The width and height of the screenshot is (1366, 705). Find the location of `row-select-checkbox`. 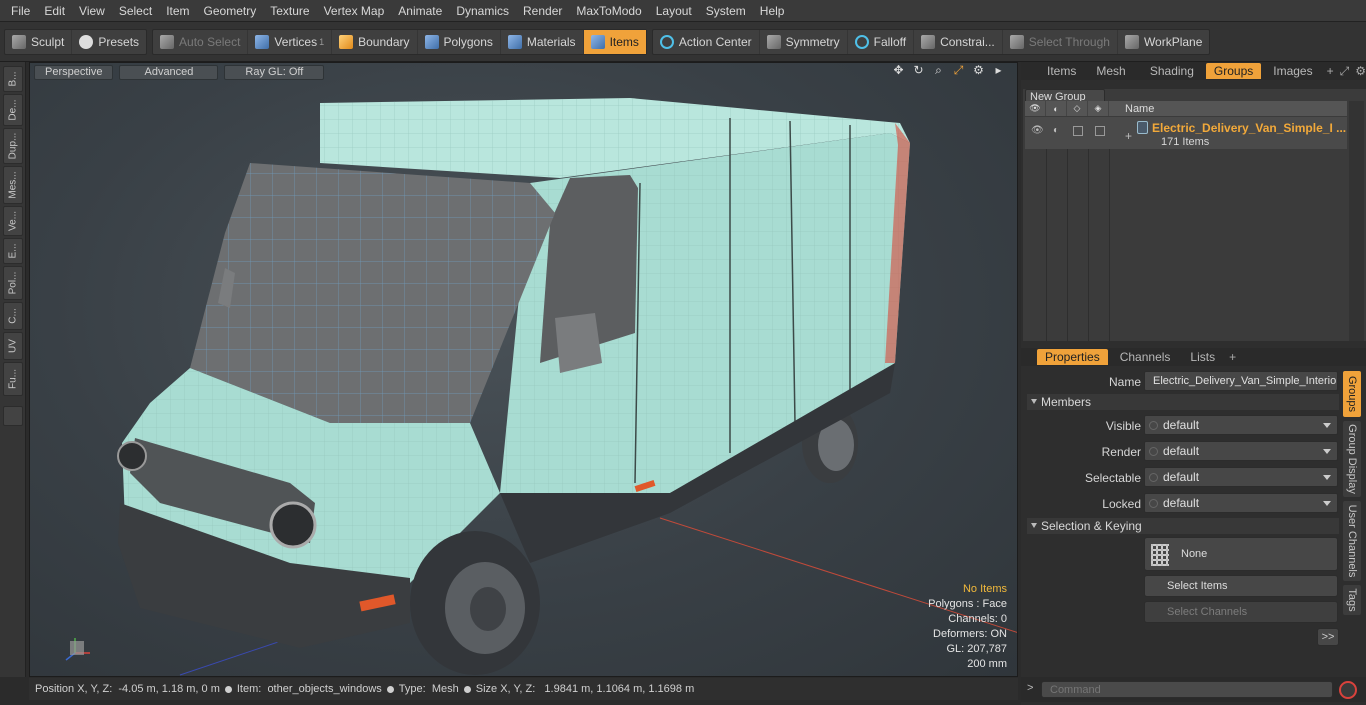

row-select-checkbox is located at coordinates (1100, 131).